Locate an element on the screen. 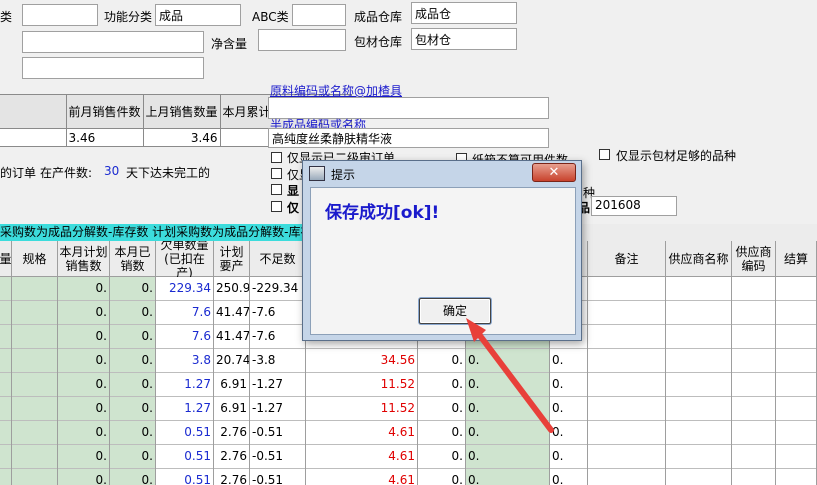 This screenshot has height=485, width=817. arrow-annotation is located at coordinates (510, 375).